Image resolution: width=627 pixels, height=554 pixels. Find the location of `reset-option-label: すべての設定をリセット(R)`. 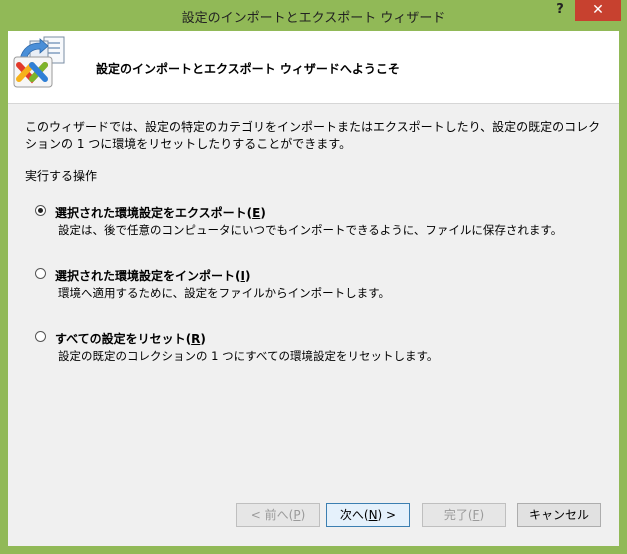

reset-option-label: すべての設定をリセット(R) is located at coordinates (130, 338).